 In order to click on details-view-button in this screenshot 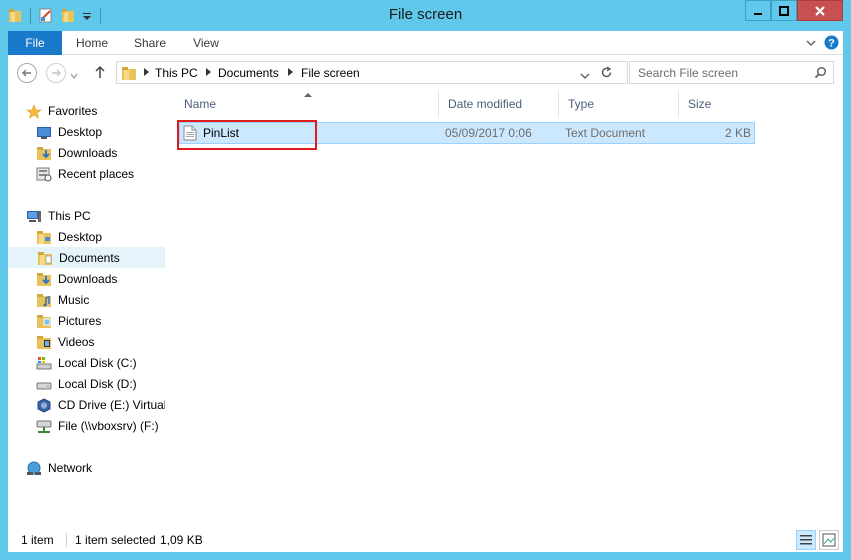, I will do `click(806, 540)`.